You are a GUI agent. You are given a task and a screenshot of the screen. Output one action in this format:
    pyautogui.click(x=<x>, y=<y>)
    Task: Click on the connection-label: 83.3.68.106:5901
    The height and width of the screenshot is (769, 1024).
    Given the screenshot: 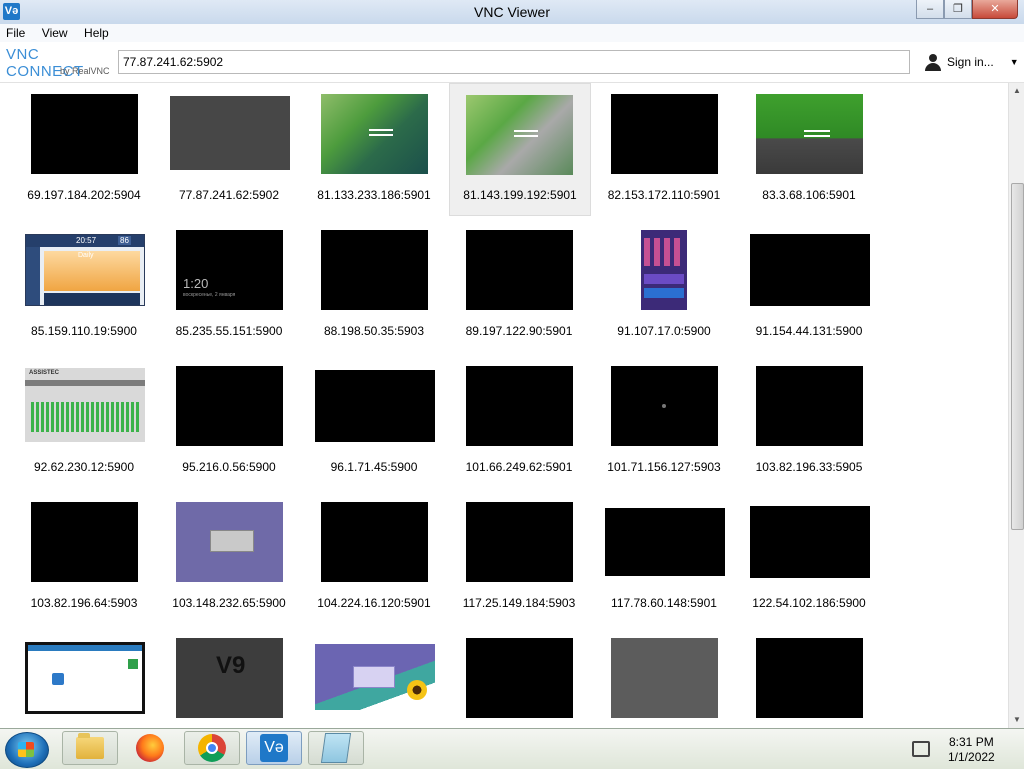 What is the action you would take?
    pyautogui.click(x=809, y=195)
    